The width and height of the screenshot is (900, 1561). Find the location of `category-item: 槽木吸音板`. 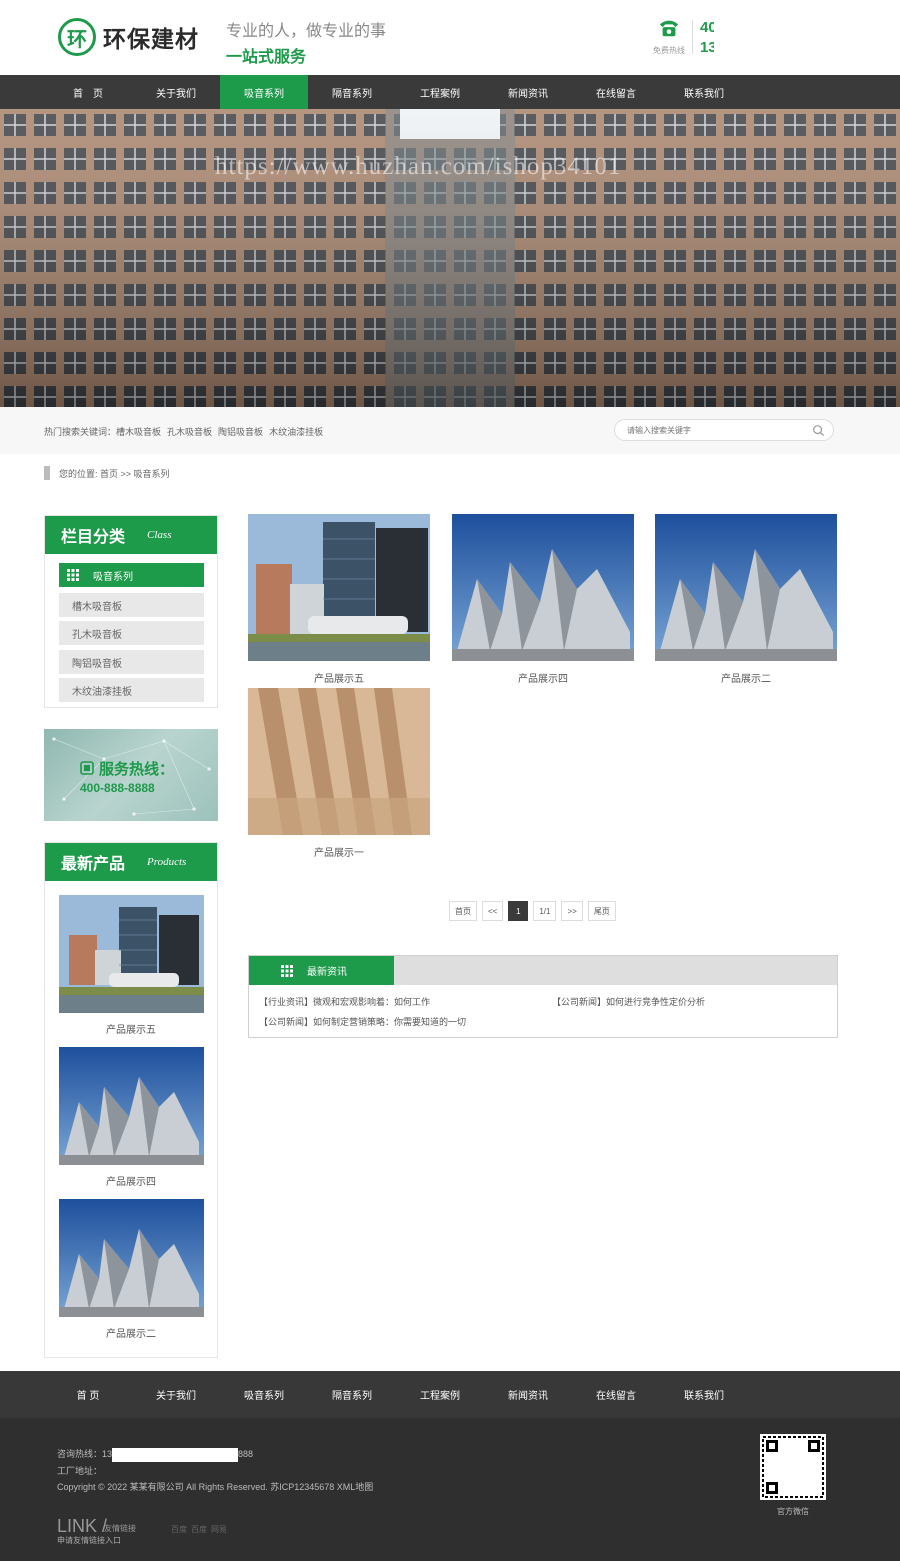

category-item: 槽木吸音板 is located at coordinates (131, 605).